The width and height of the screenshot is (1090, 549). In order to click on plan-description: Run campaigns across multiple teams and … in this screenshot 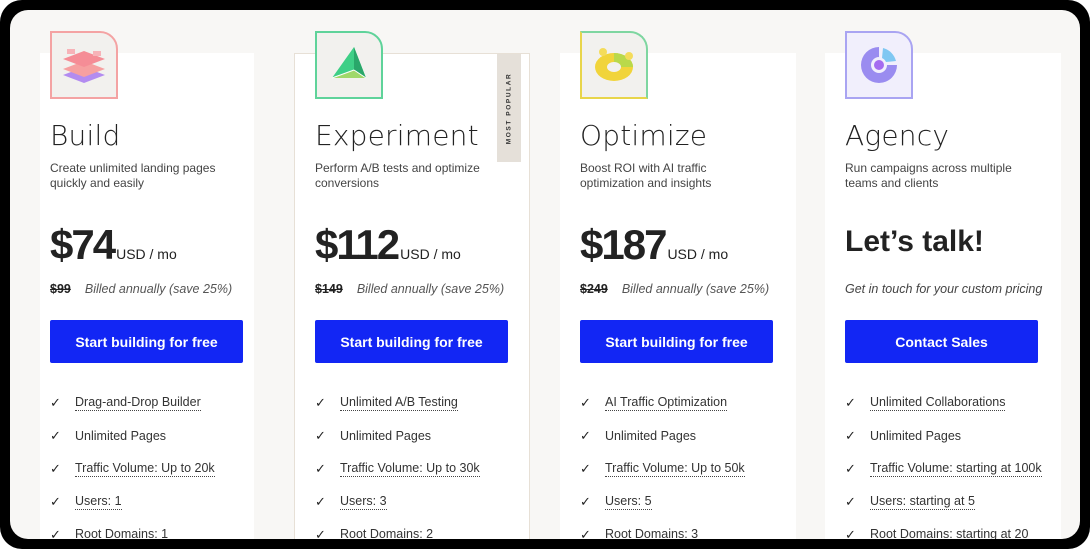, I will do `click(928, 175)`.